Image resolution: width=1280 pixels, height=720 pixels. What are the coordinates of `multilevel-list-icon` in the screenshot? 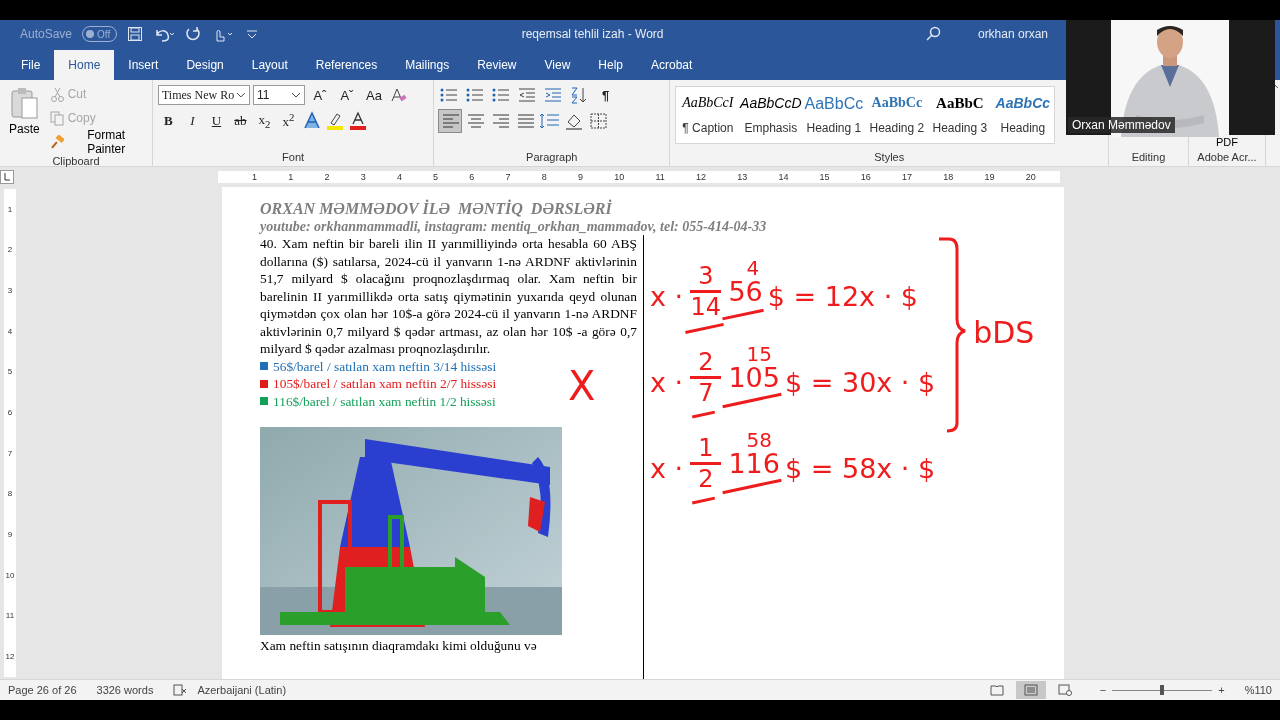 It's located at (501, 95).